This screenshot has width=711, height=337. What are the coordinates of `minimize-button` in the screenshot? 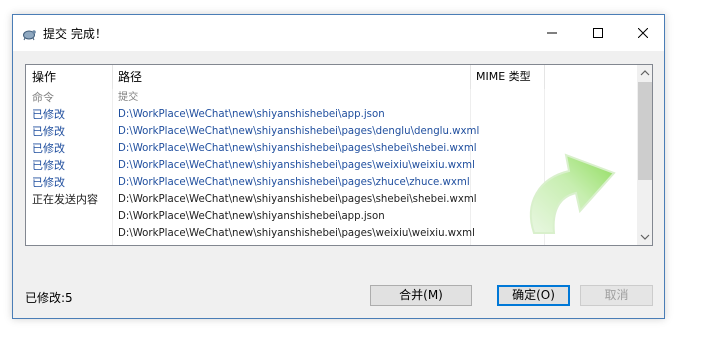 It's located at (552, 33).